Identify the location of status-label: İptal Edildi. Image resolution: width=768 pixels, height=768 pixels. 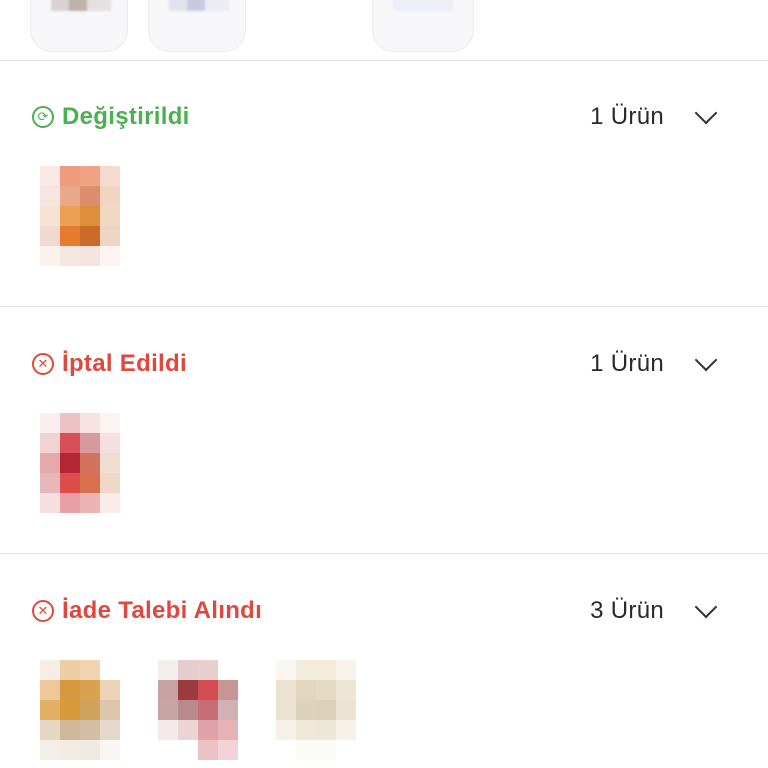
(124, 363).